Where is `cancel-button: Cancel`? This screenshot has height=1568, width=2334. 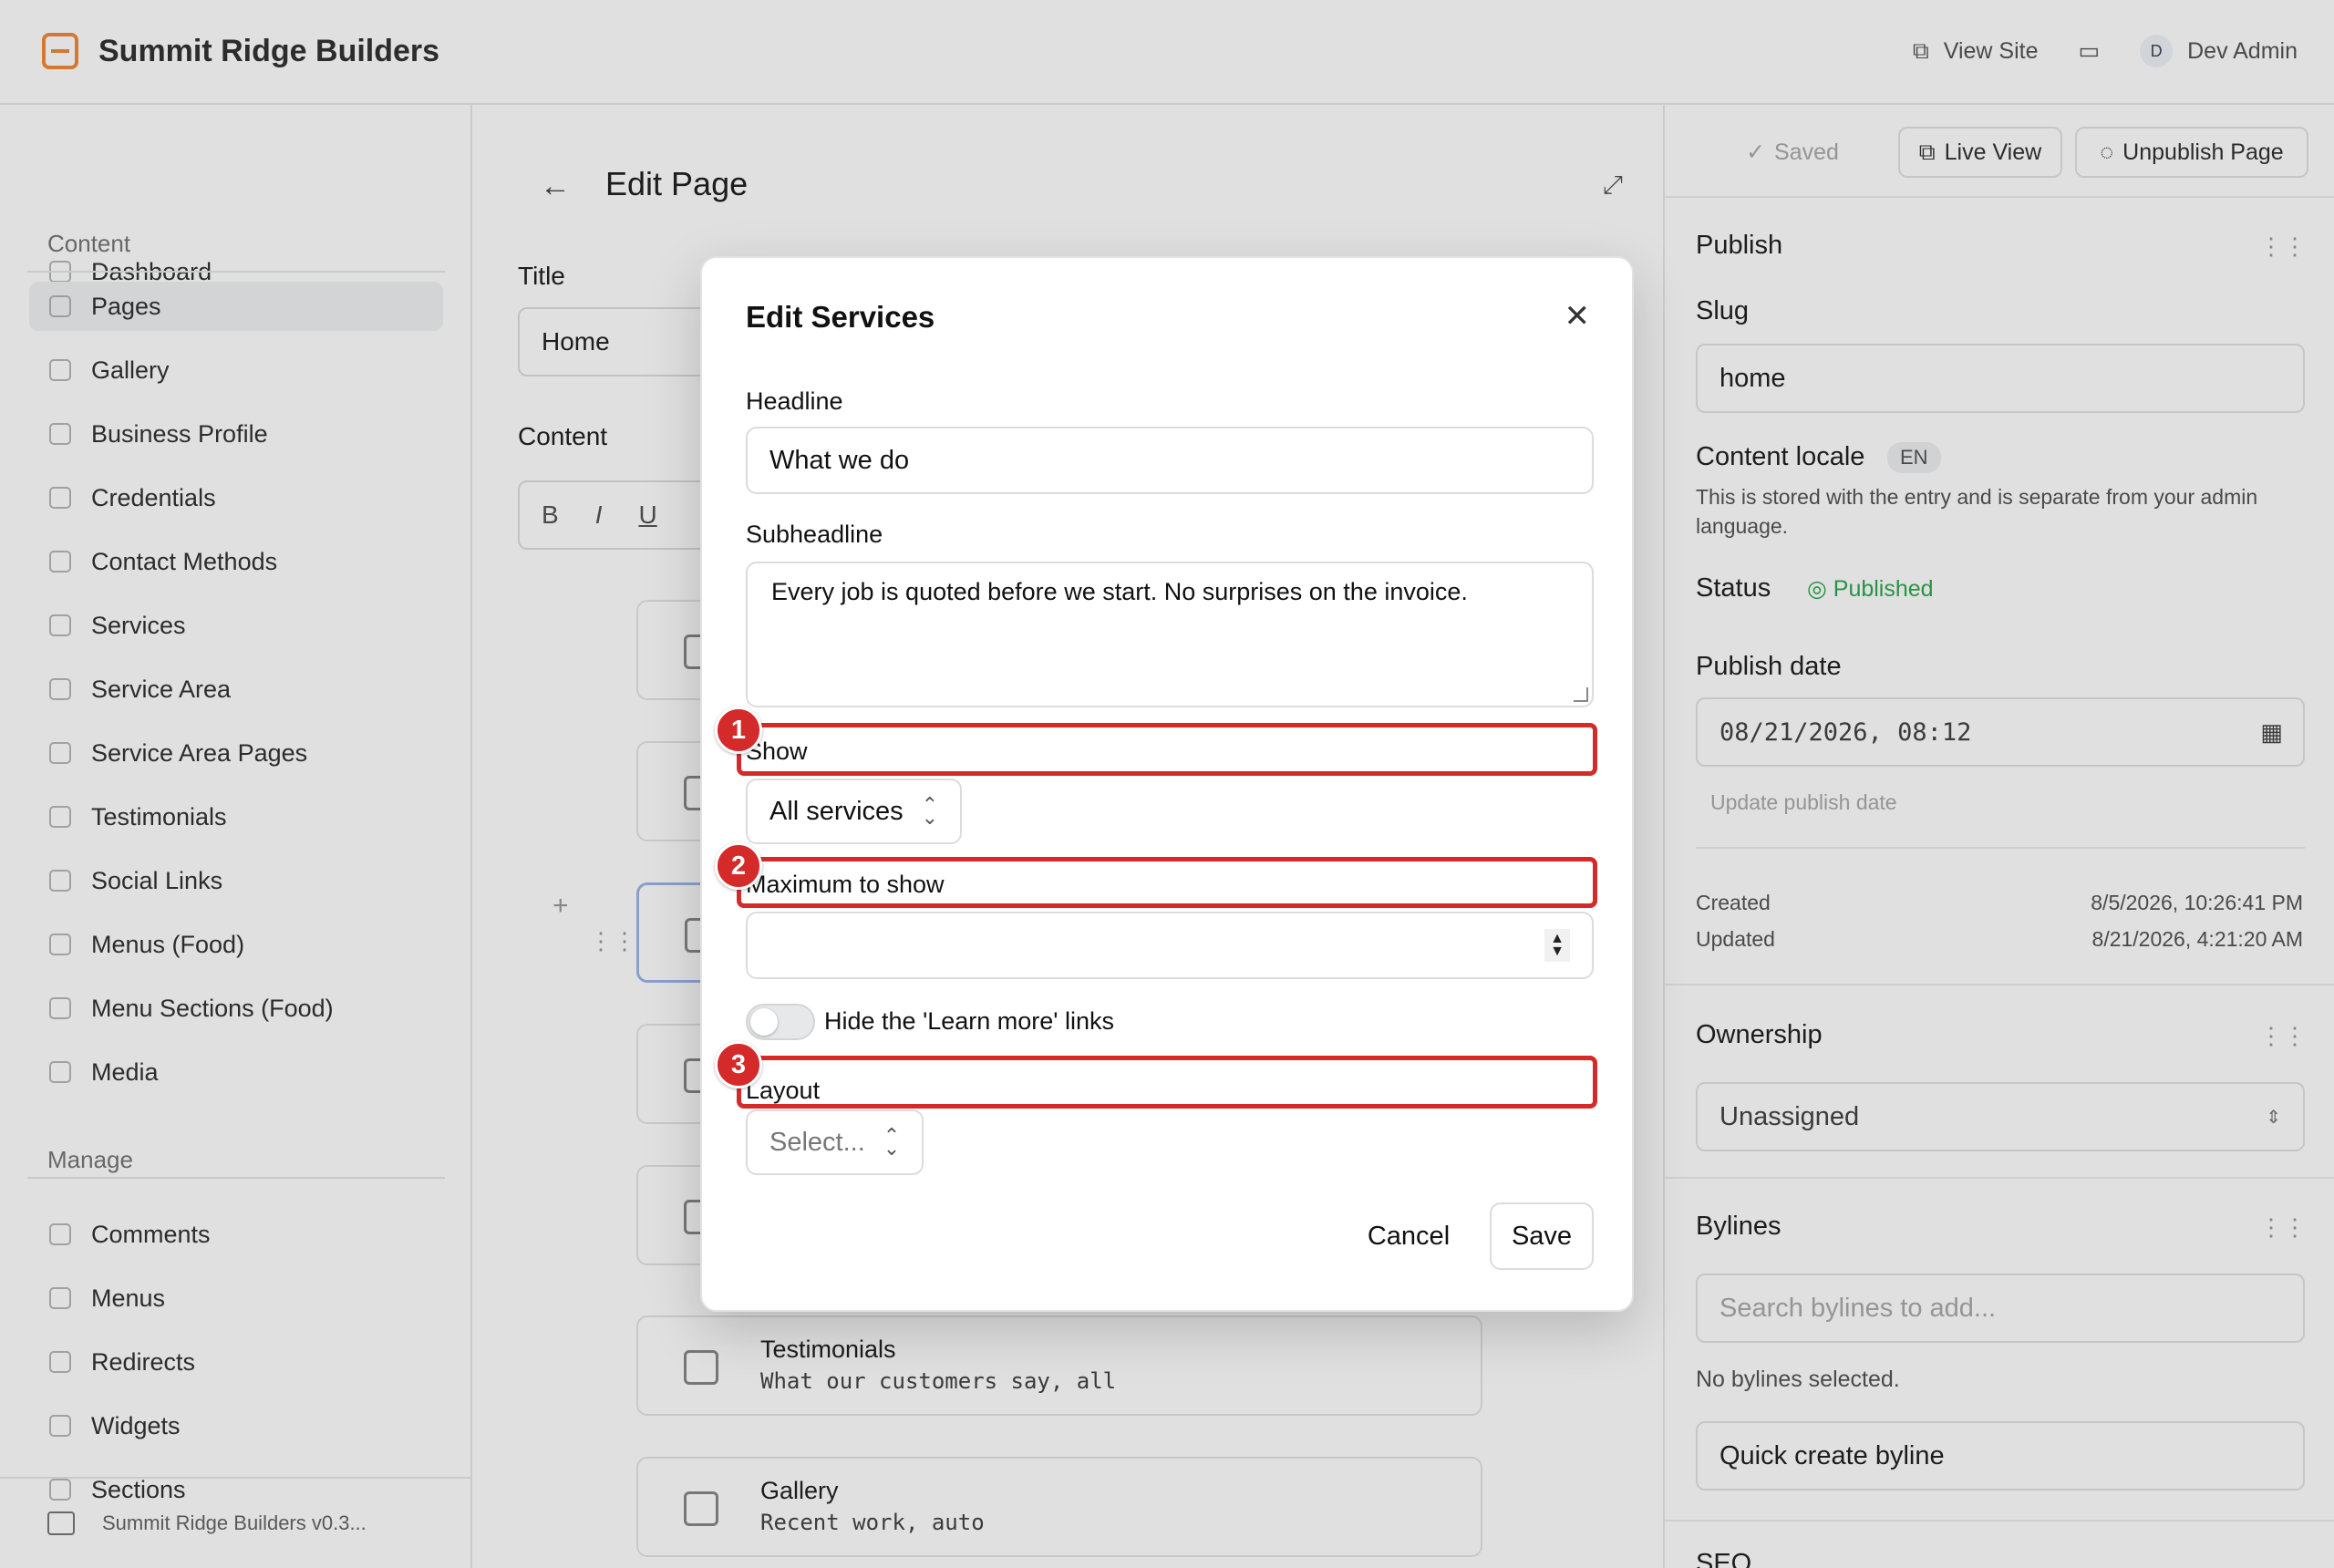 cancel-button: Cancel is located at coordinates (1408, 1236).